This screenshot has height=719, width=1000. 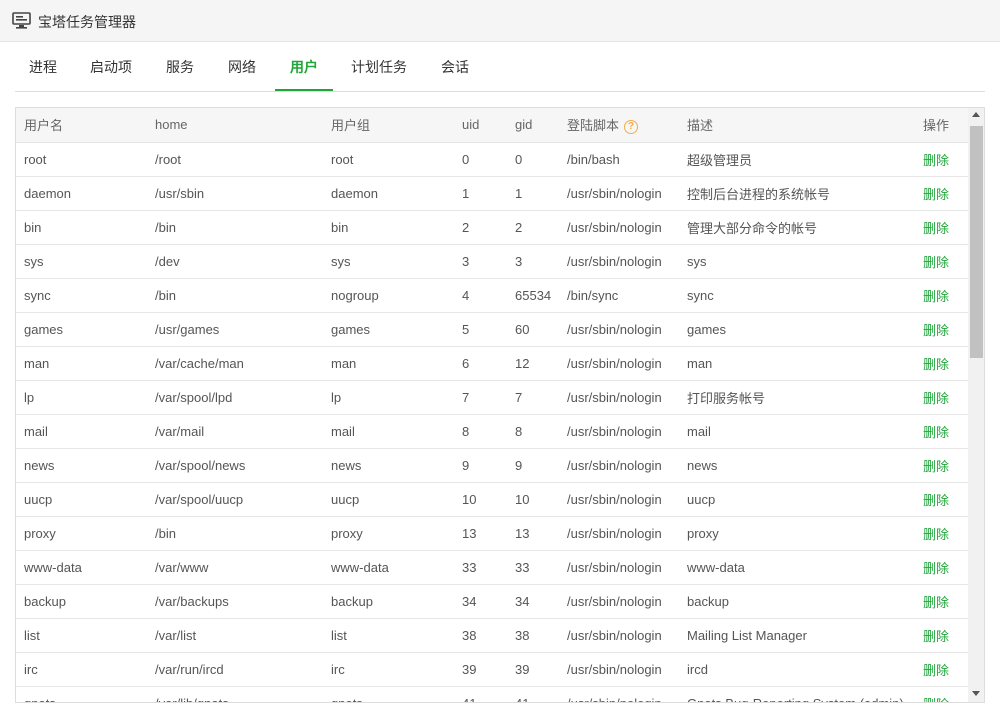 I want to click on column-header-gid: gid, so click(x=533, y=125).